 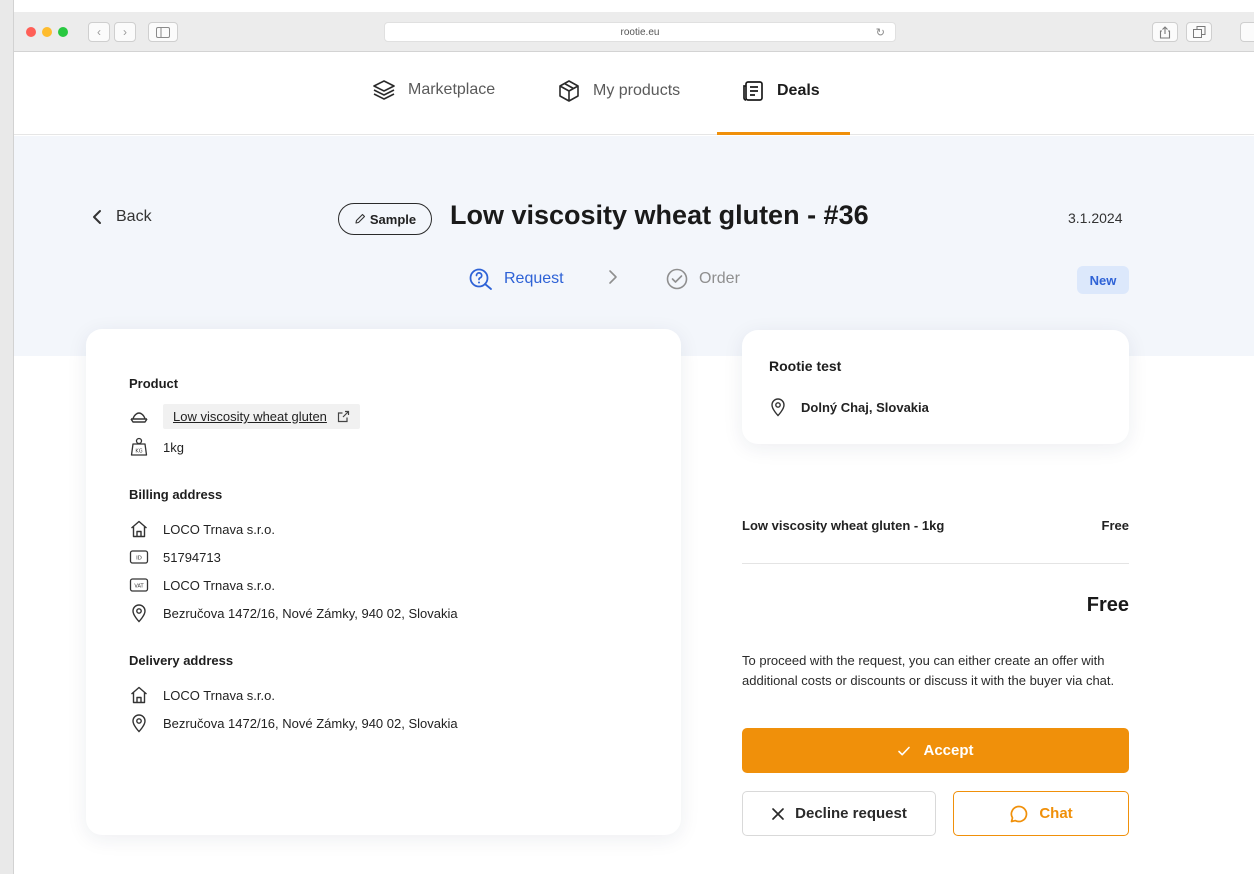 I want to click on sample-badge-label: Sample, so click(x=393, y=219).